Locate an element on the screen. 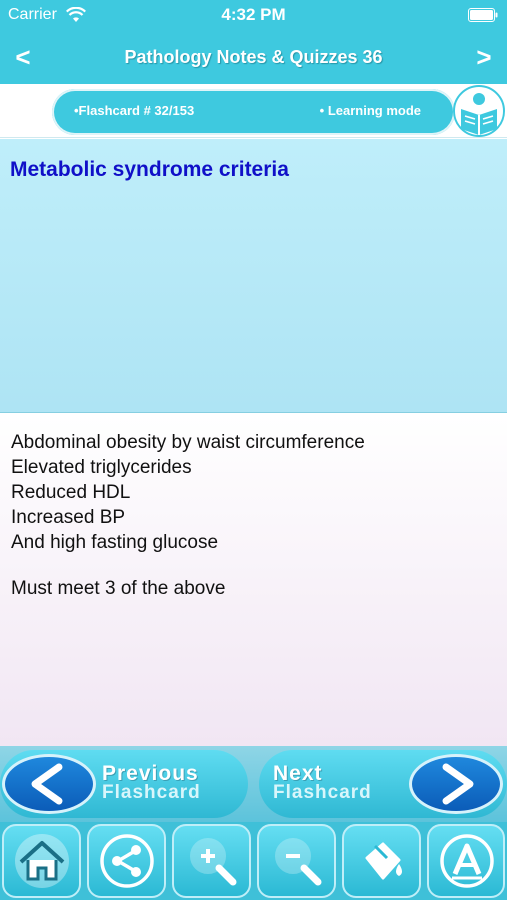 This screenshot has width=507, height=900. forward-button: > is located at coordinates (484, 57).